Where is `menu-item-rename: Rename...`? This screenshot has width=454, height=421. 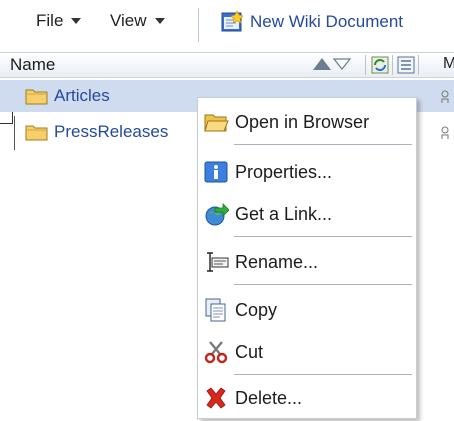
menu-item-rename: Rename... is located at coordinates (307, 262).